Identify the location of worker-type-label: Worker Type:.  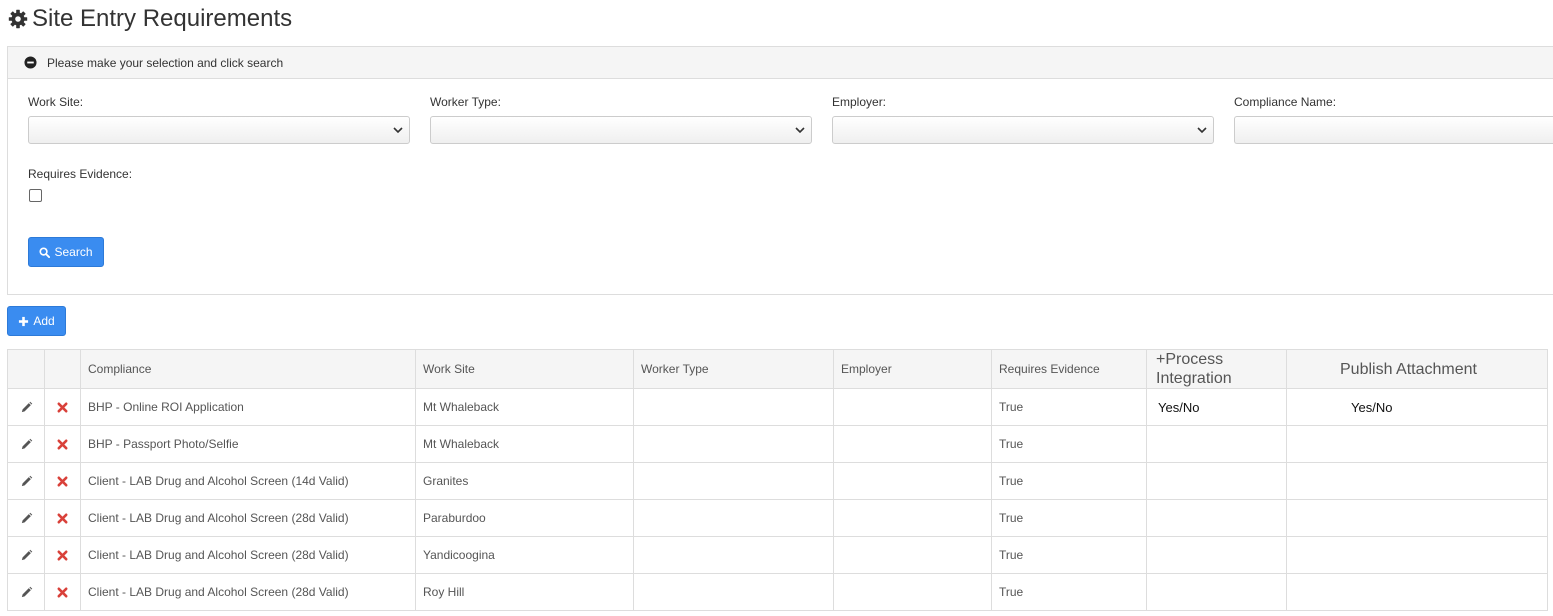
(465, 102).